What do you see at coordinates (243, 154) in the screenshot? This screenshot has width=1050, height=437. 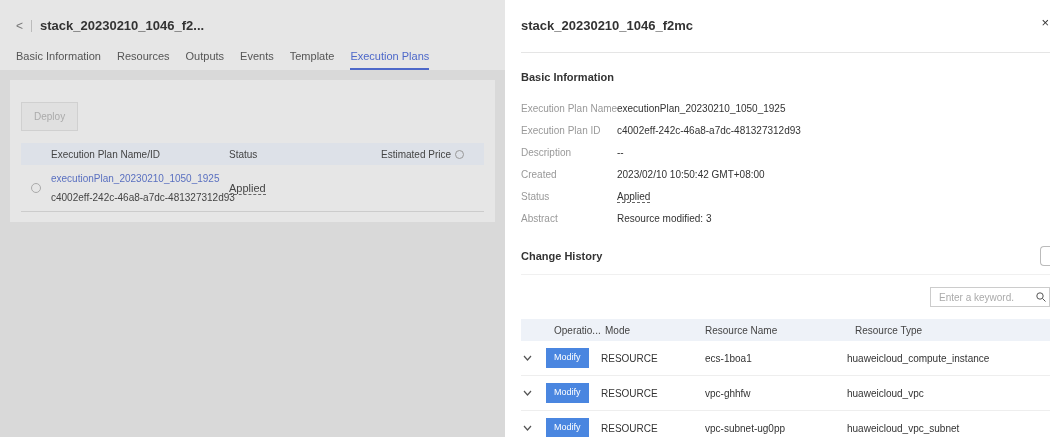 I see `column-header: Status` at bounding box center [243, 154].